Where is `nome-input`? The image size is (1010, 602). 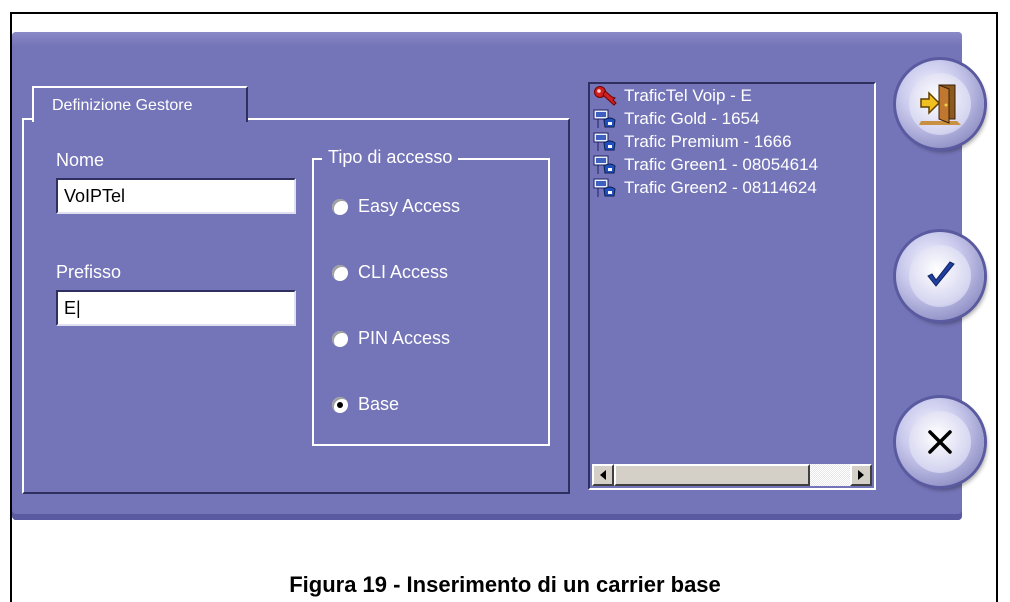 nome-input is located at coordinates (176, 196).